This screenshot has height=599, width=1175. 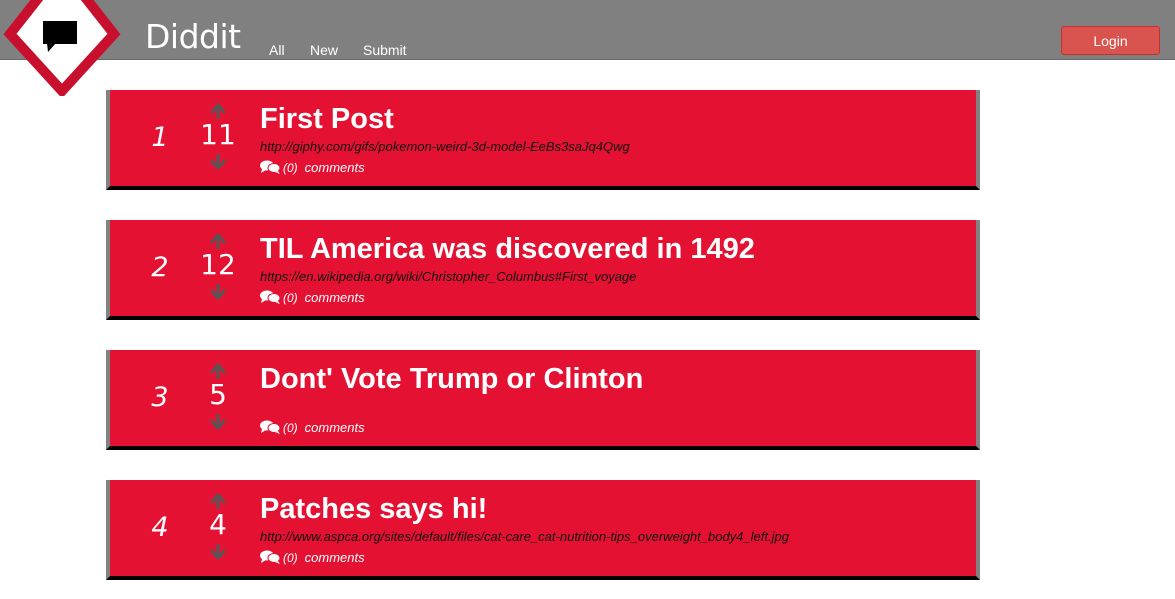 What do you see at coordinates (507, 249) in the screenshot?
I see `post-title-link: TIL America was discovered in 1492` at bounding box center [507, 249].